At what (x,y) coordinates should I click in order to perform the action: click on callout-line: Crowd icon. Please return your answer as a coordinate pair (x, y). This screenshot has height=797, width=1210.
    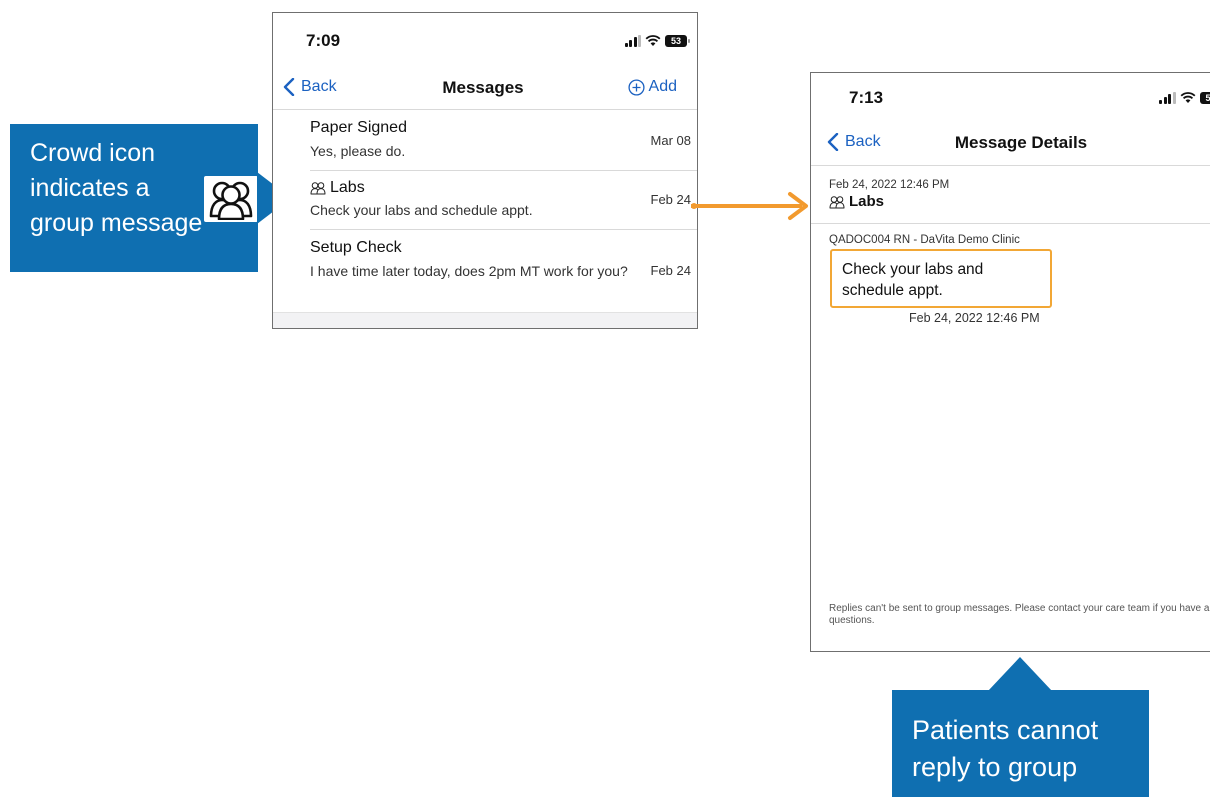
    Looking at the image, I should click on (93, 153).